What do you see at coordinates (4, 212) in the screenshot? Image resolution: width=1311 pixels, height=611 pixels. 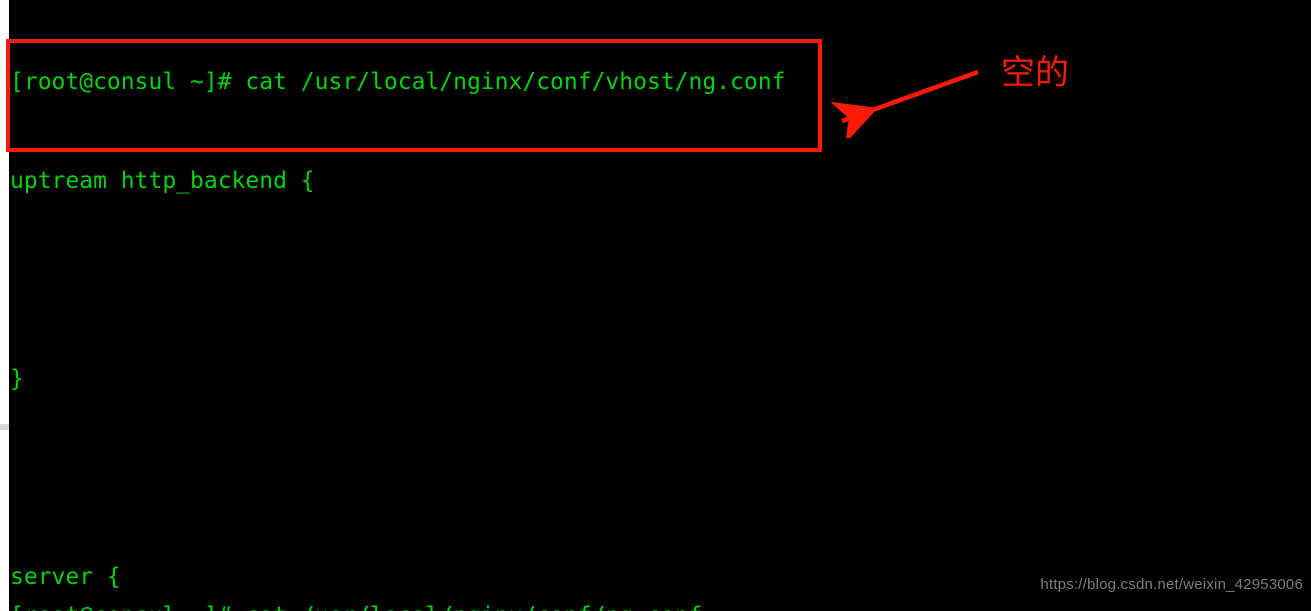 I see `scrollbar-thumb-upper` at bounding box center [4, 212].